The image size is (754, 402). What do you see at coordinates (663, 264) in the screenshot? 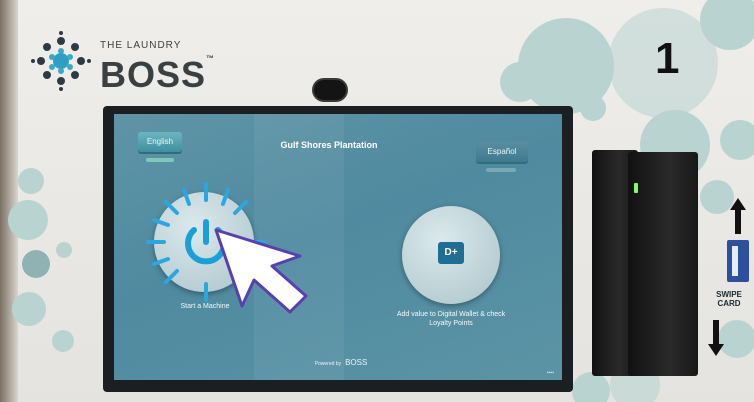
I see `card-reader-back` at bounding box center [663, 264].